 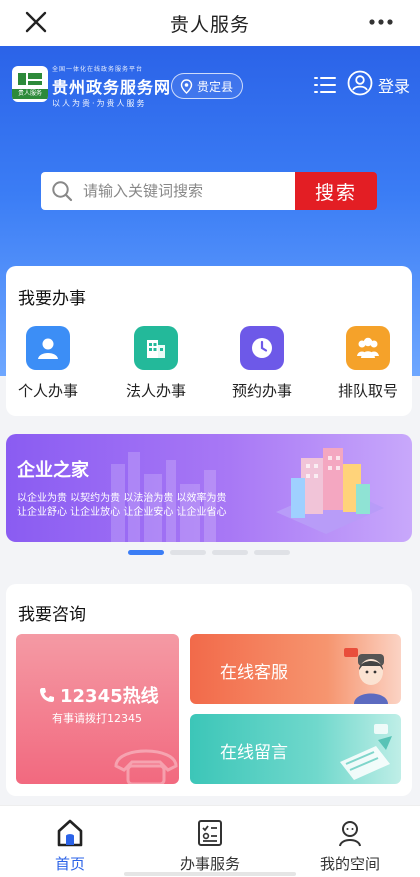 I want to click on login-button: 登录, so click(x=394, y=85).